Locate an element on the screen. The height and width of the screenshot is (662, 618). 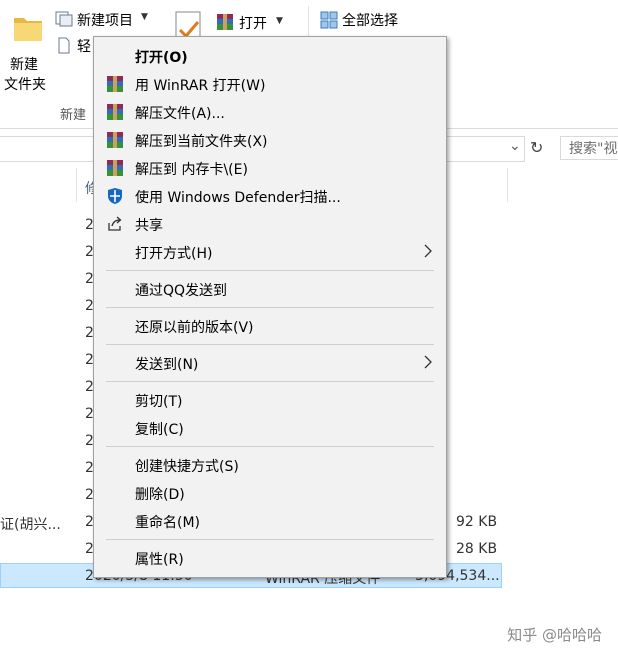
menu-item-label: 打开(O) is located at coordinates (161, 58).